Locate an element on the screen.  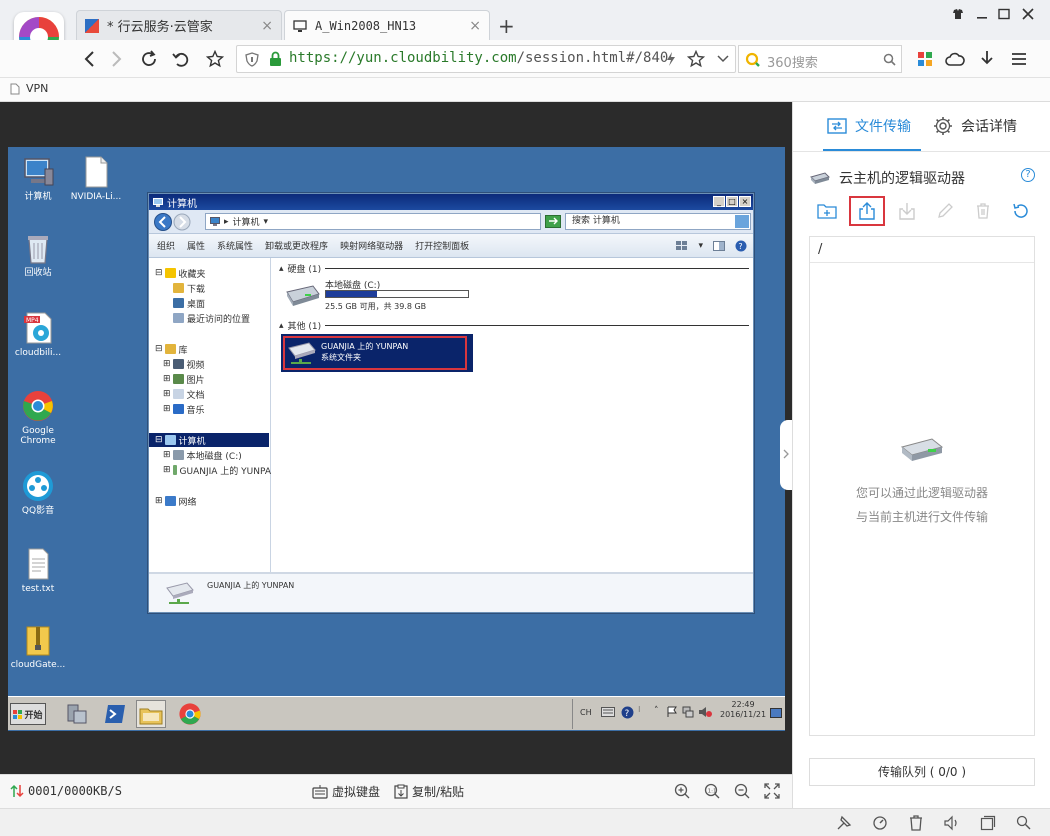
toolbar-control-panel-button: 打开控制面板 is located at coordinates (442, 245).